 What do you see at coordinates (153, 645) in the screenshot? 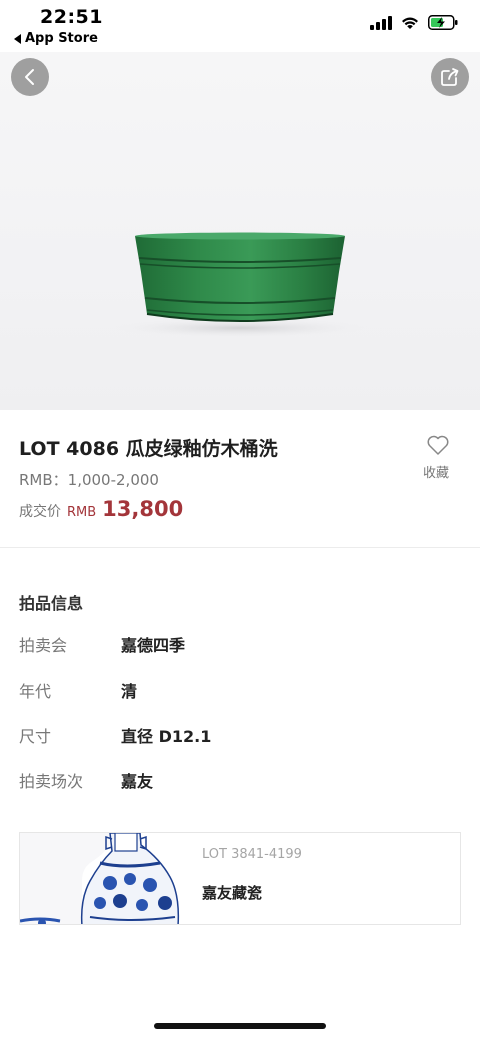
I see `detail-value: 嘉德四季` at bounding box center [153, 645].